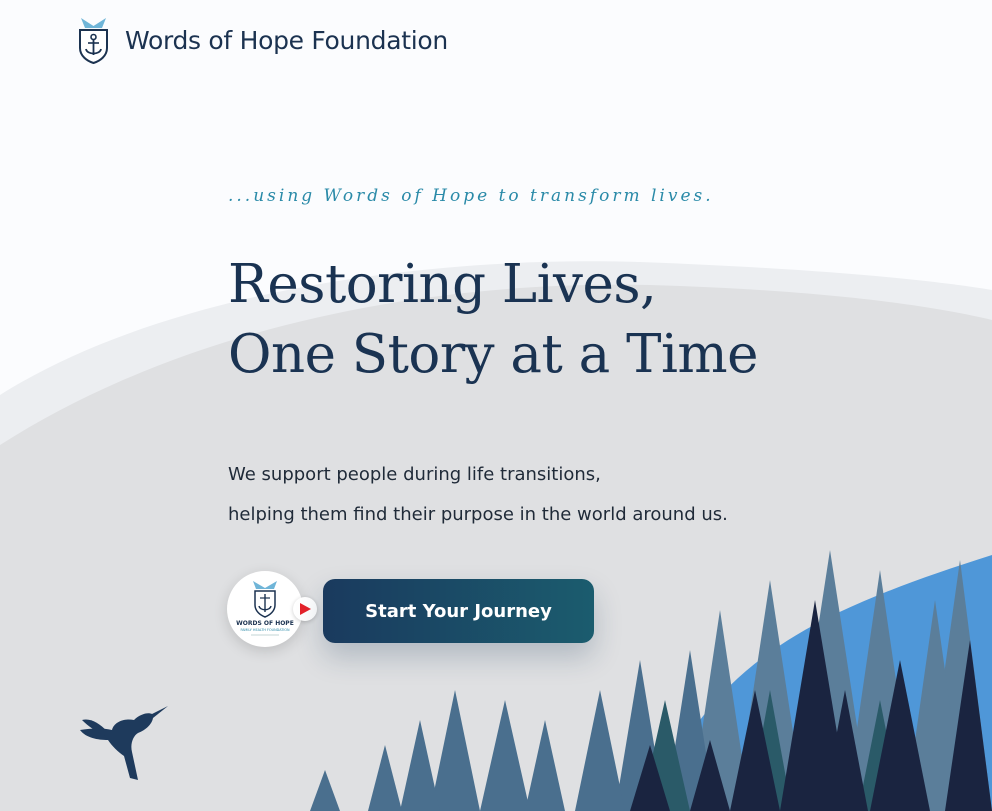  I want to click on start-journey-button: Start Your Journey, so click(458, 611).